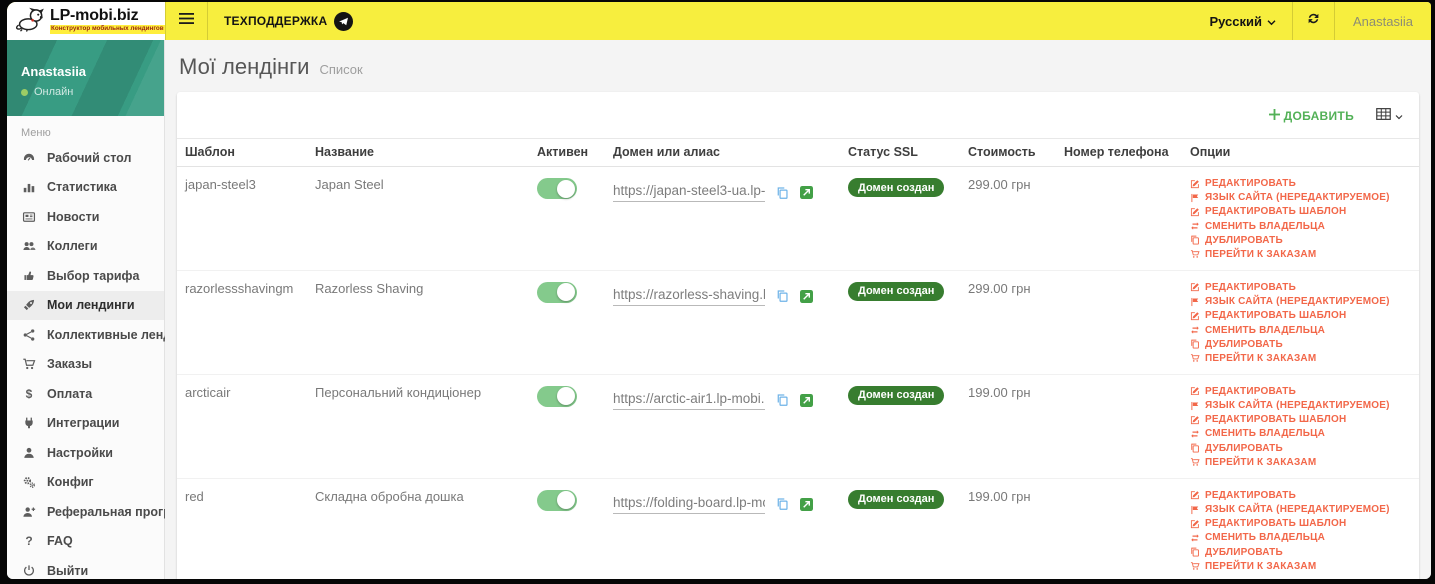 The width and height of the screenshot is (1435, 584). What do you see at coordinates (85, 567) in the screenshot?
I see `sidebar-item-14: Выйти` at bounding box center [85, 567].